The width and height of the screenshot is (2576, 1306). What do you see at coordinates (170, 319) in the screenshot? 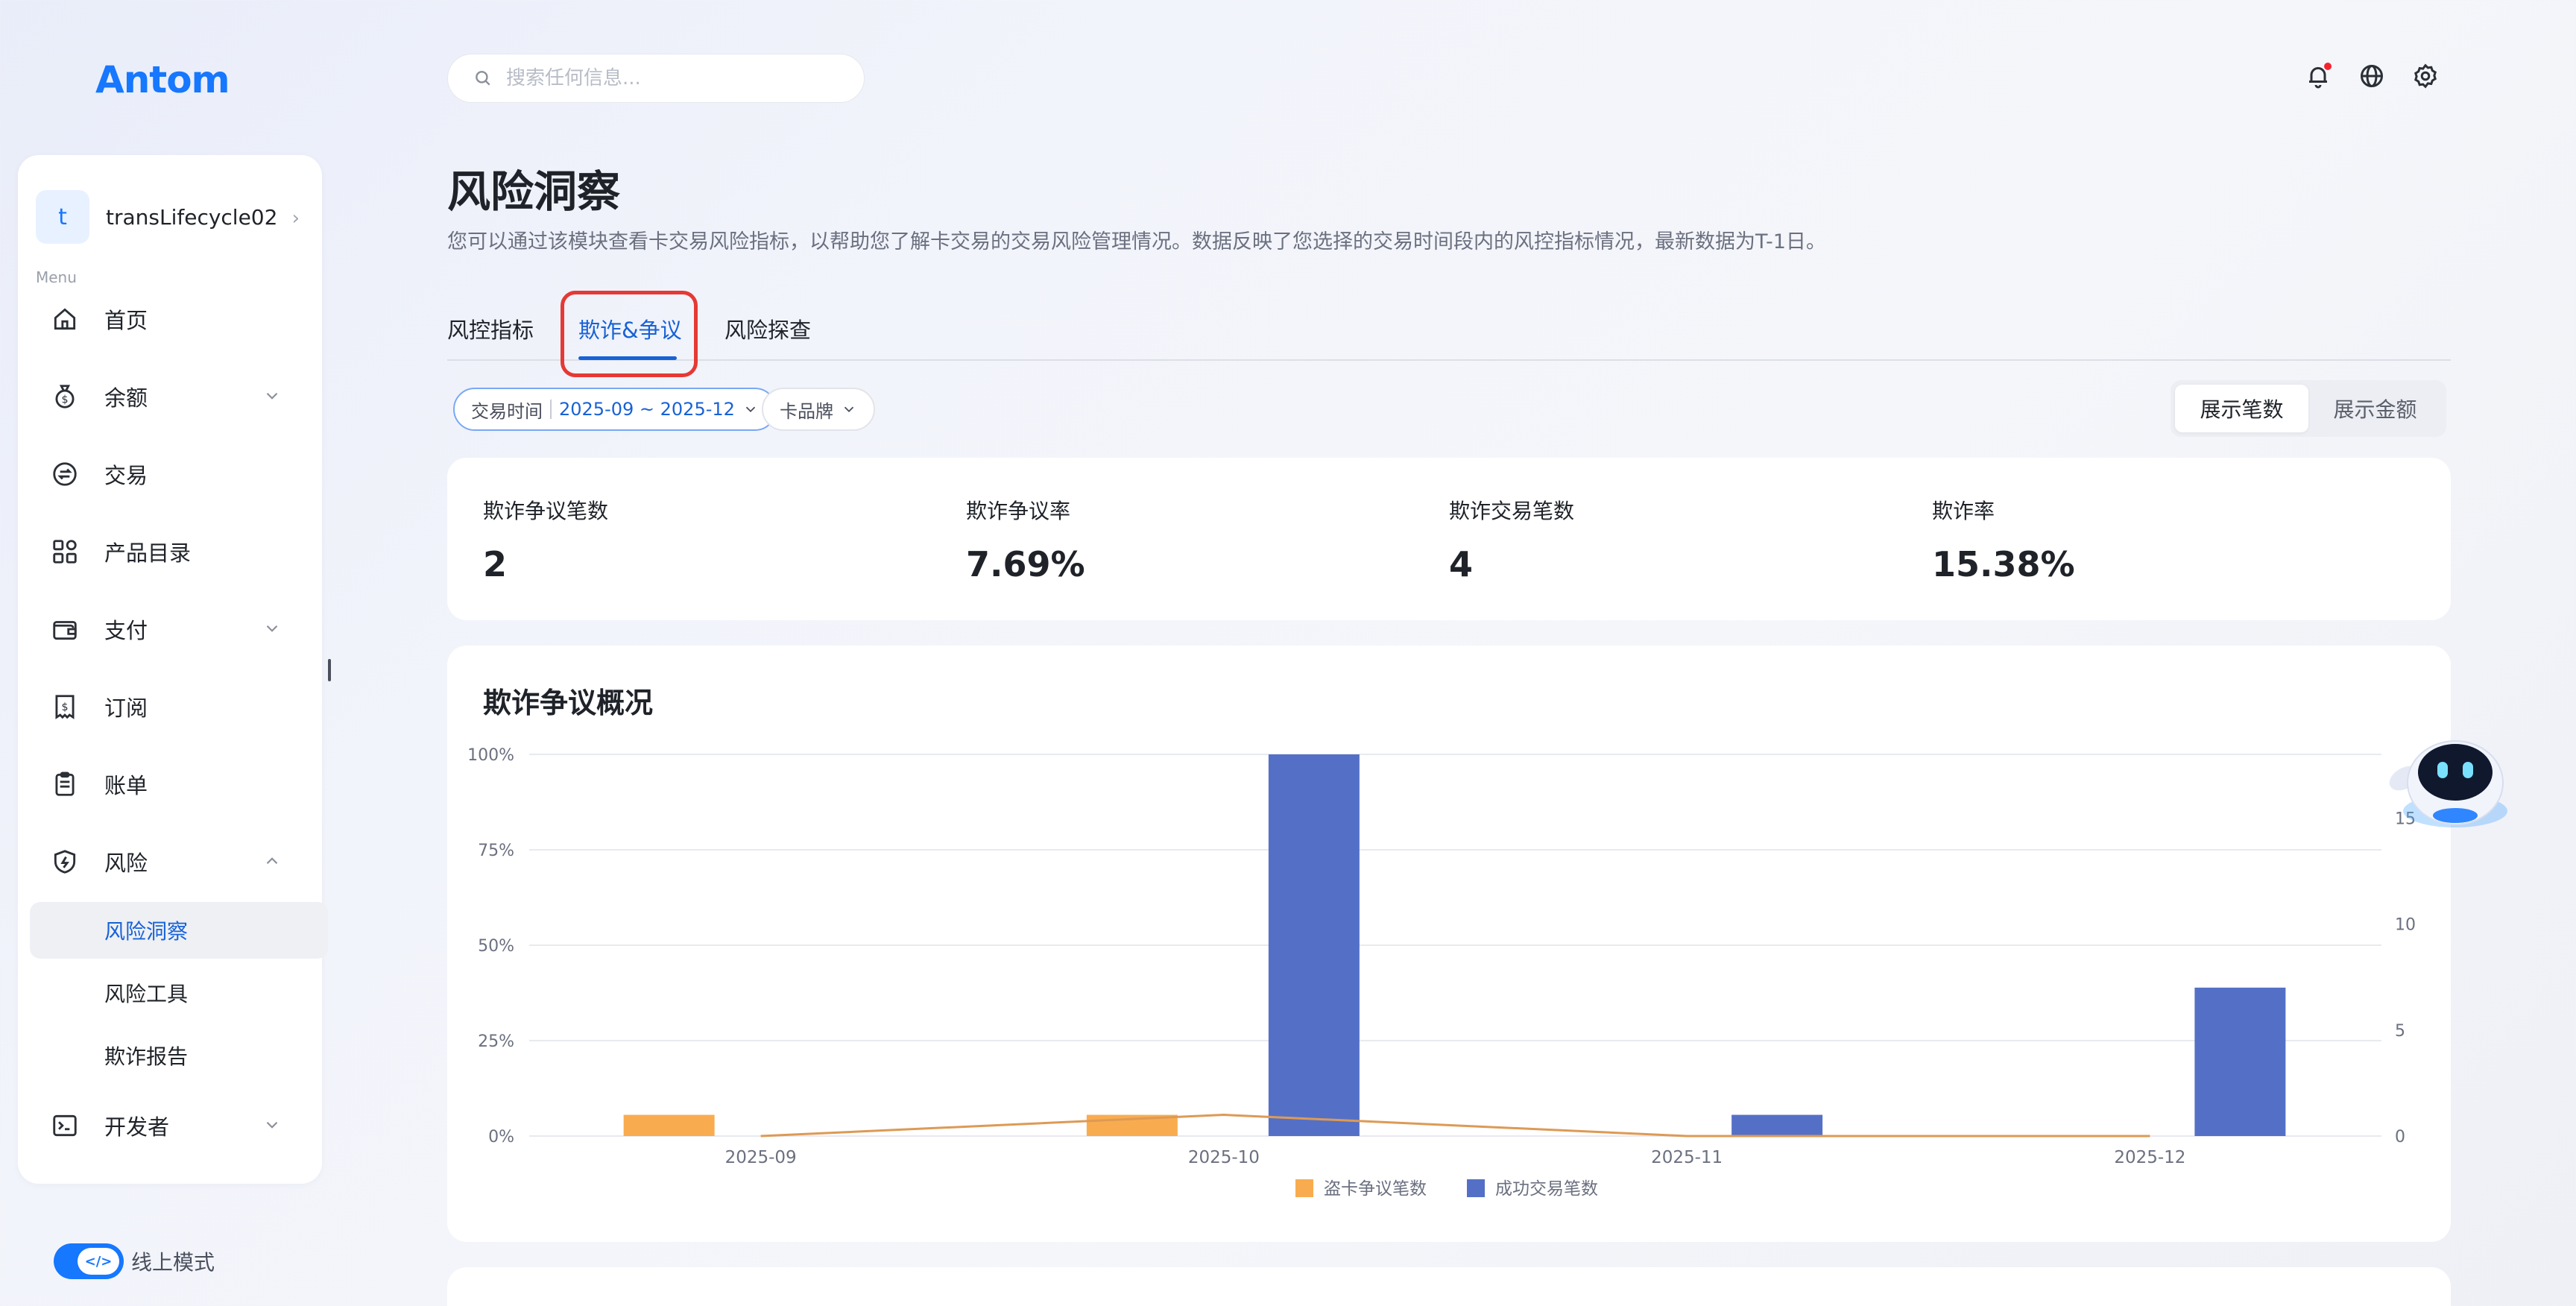
I see `sidebar-item-home: 首页` at bounding box center [170, 319].